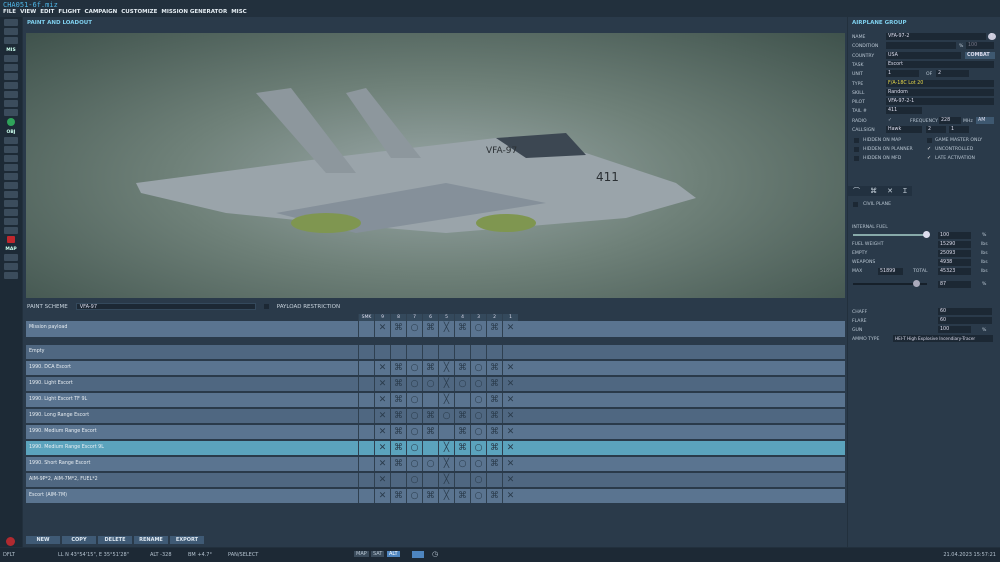 Image resolution: width=1000 pixels, height=562 pixels. What do you see at coordinates (69, 12) in the screenshot?
I see `menu-flight: FLIGHT` at bounding box center [69, 12].